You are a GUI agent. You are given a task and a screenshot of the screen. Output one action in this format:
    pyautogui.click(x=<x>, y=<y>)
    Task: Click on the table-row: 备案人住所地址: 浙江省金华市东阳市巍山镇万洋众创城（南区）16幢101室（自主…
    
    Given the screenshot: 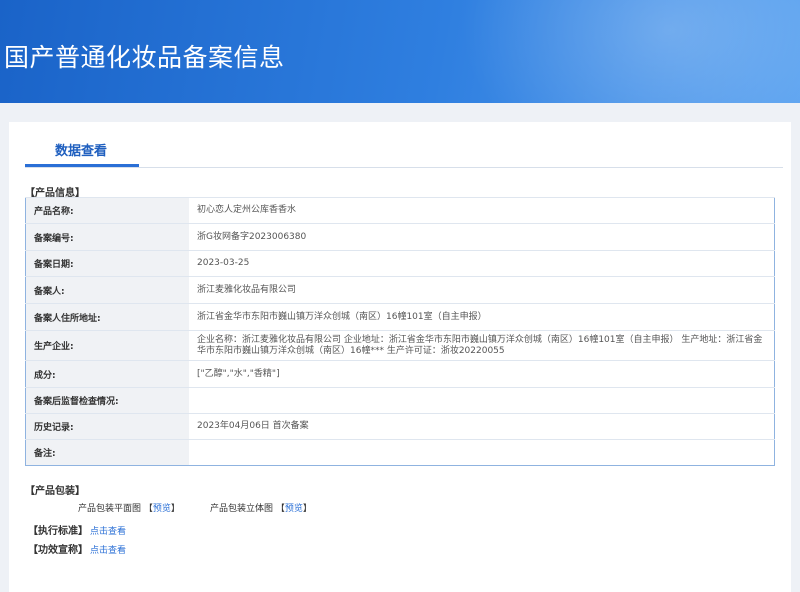 What is the action you would take?
    pyautogui.click(x=400, y=317)
    